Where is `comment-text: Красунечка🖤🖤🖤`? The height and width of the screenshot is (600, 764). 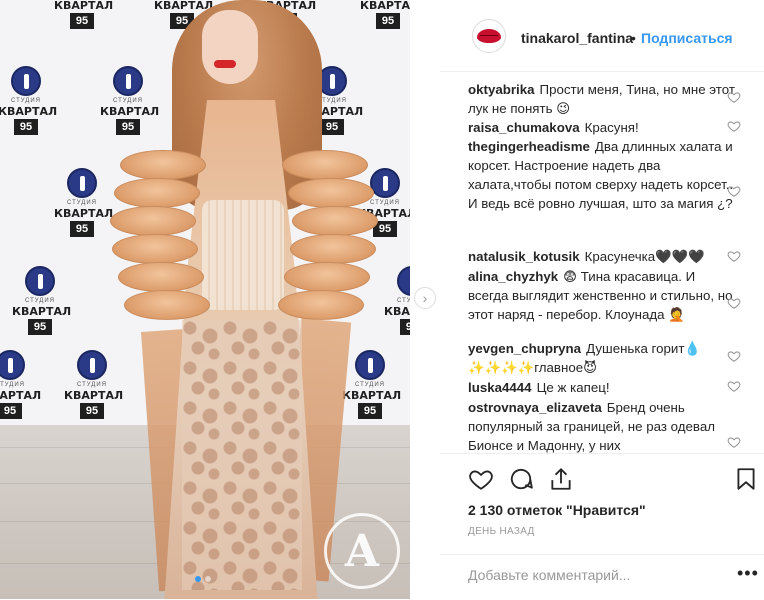
comment-text: Красунечка🖤🖤🖤 is located at coordinates (644, 256).